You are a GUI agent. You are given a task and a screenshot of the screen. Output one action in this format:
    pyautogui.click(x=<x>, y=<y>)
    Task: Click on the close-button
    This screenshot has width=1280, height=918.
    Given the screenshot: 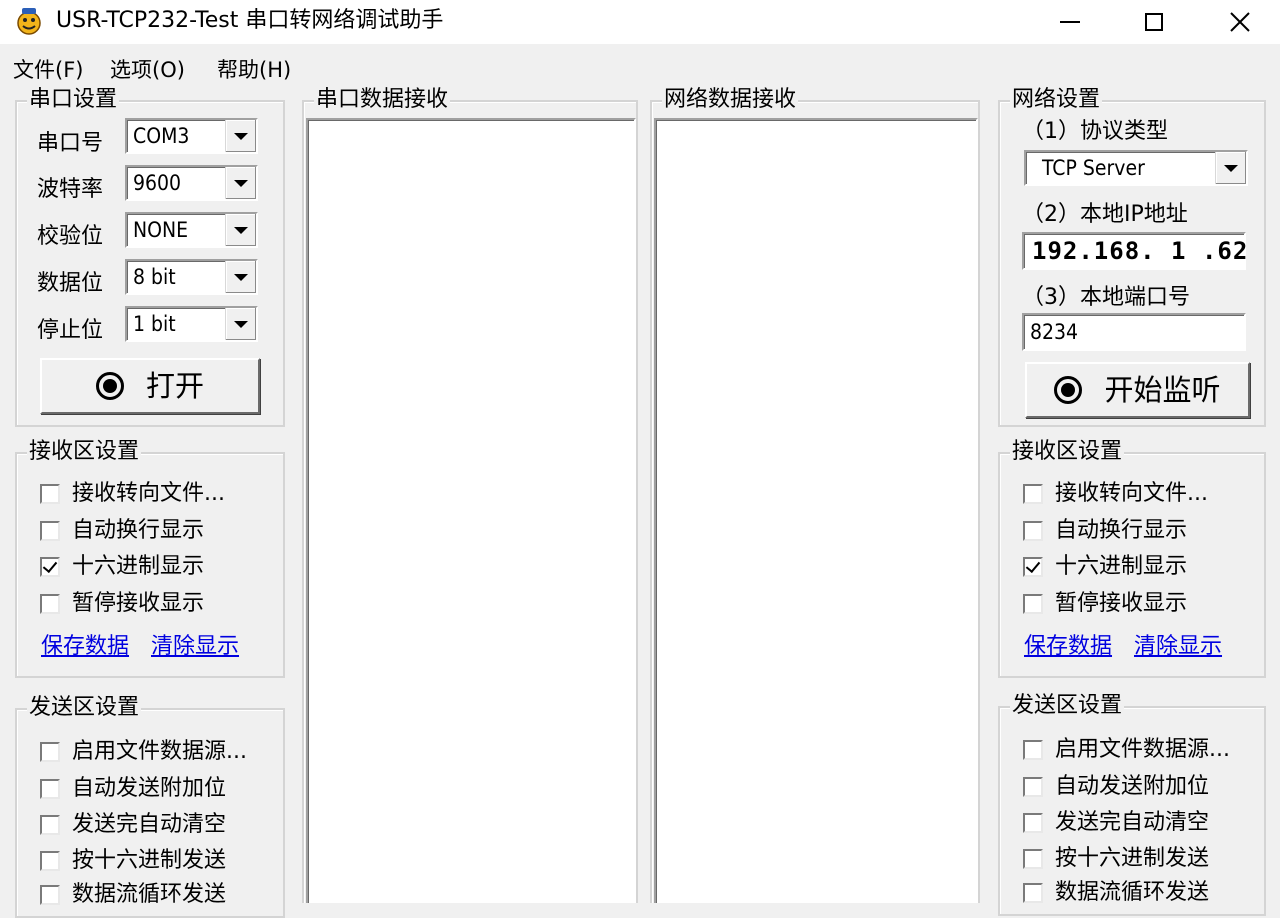 What is the action you would take?
    pyautogui.click(x=1238, y=22)
    